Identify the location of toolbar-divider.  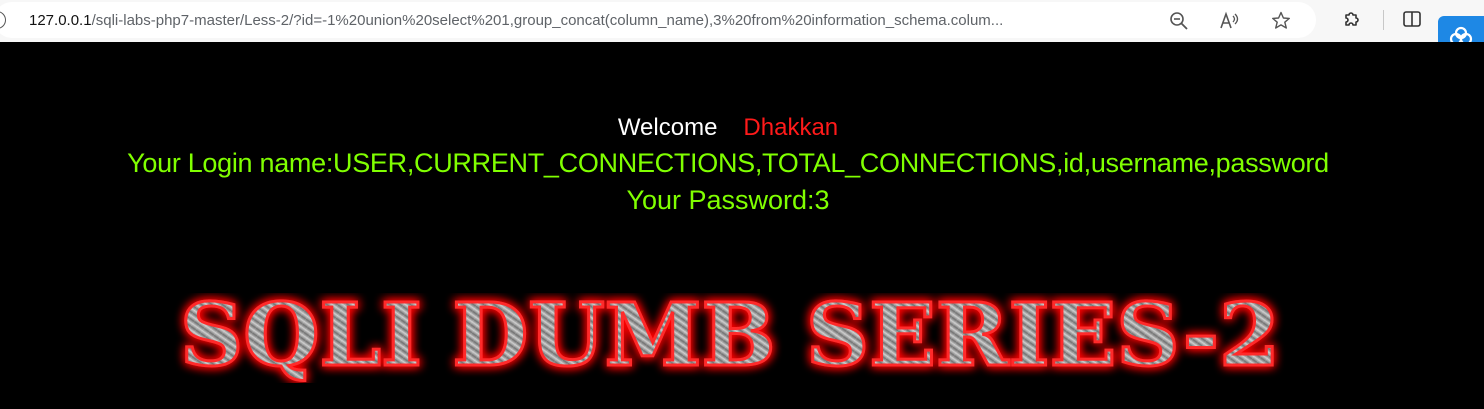
(1383, 20).